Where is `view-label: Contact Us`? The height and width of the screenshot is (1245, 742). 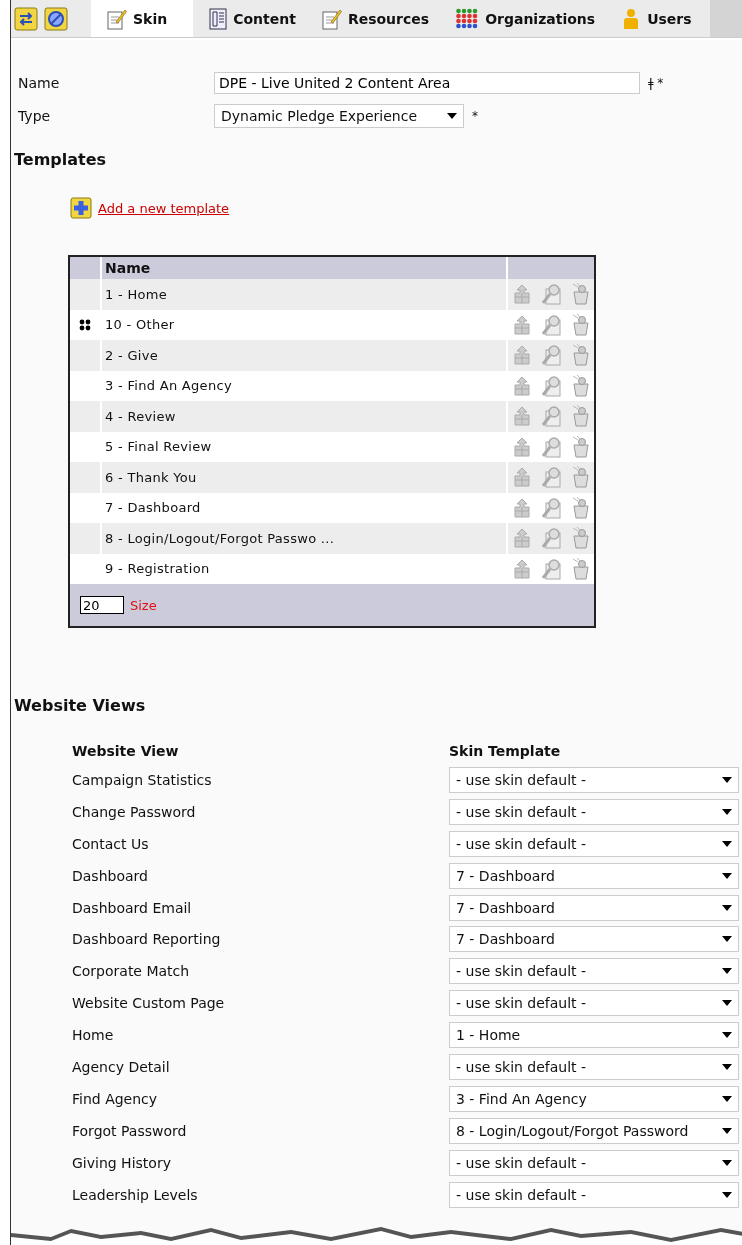
view-label: Contact Us is located at coordinates (111, 843).